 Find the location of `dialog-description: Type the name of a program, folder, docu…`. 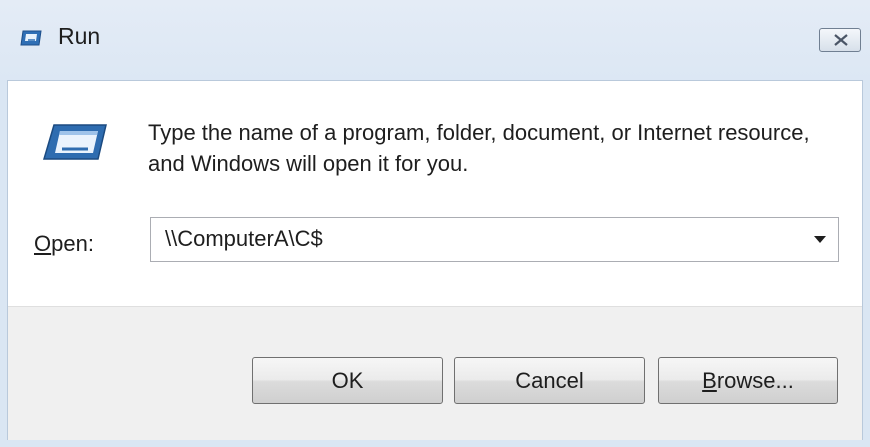

dialog-description: Type the name of a program, folder, docu… is located at coordinates (479, 148).